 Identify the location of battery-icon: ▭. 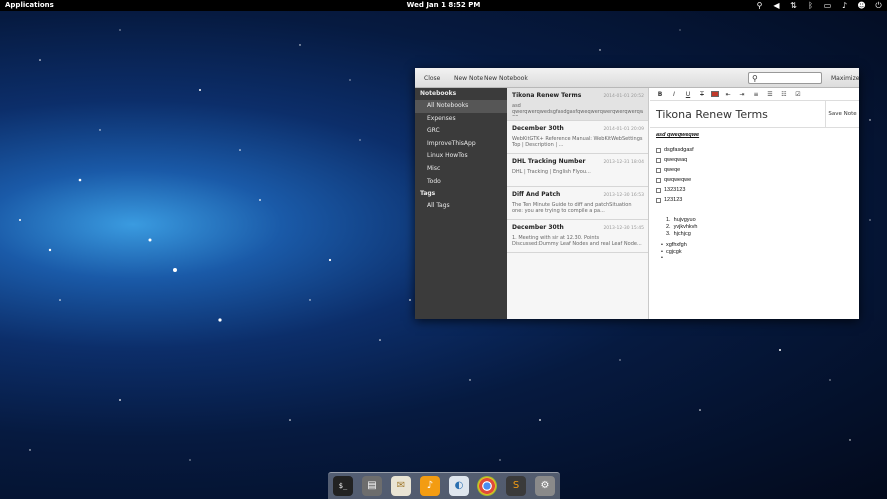
(827, 5).